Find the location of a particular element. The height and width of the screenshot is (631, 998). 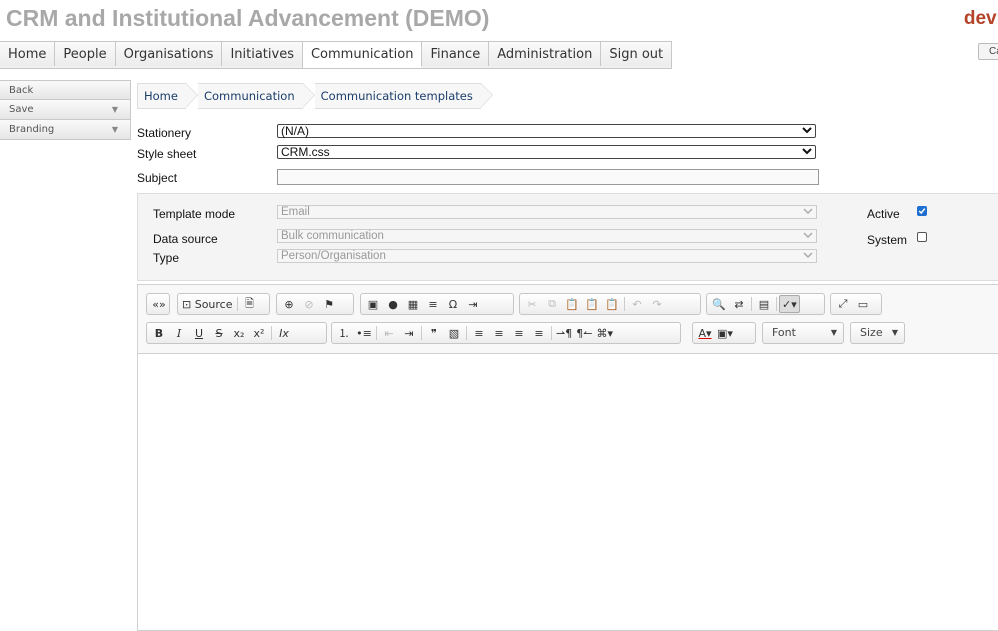

remove-format-icon: Ix is located at coordinates (284, 333).